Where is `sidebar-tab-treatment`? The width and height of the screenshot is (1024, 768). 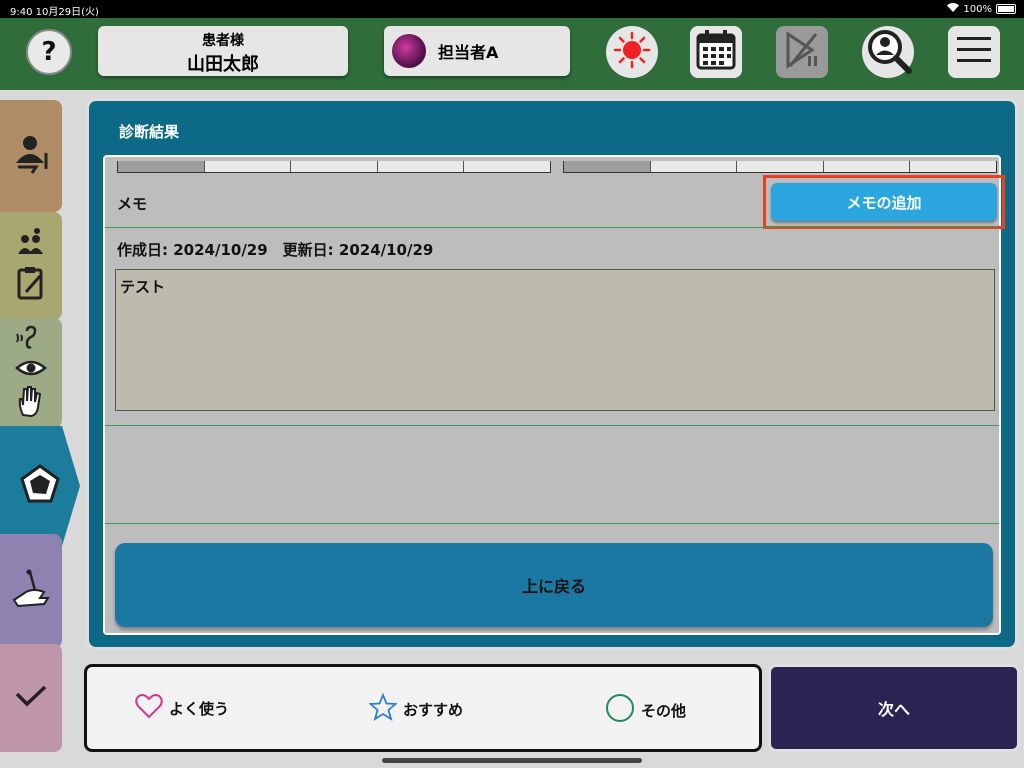 sidebar-tab-treatment is located at coordinates (31, 591).